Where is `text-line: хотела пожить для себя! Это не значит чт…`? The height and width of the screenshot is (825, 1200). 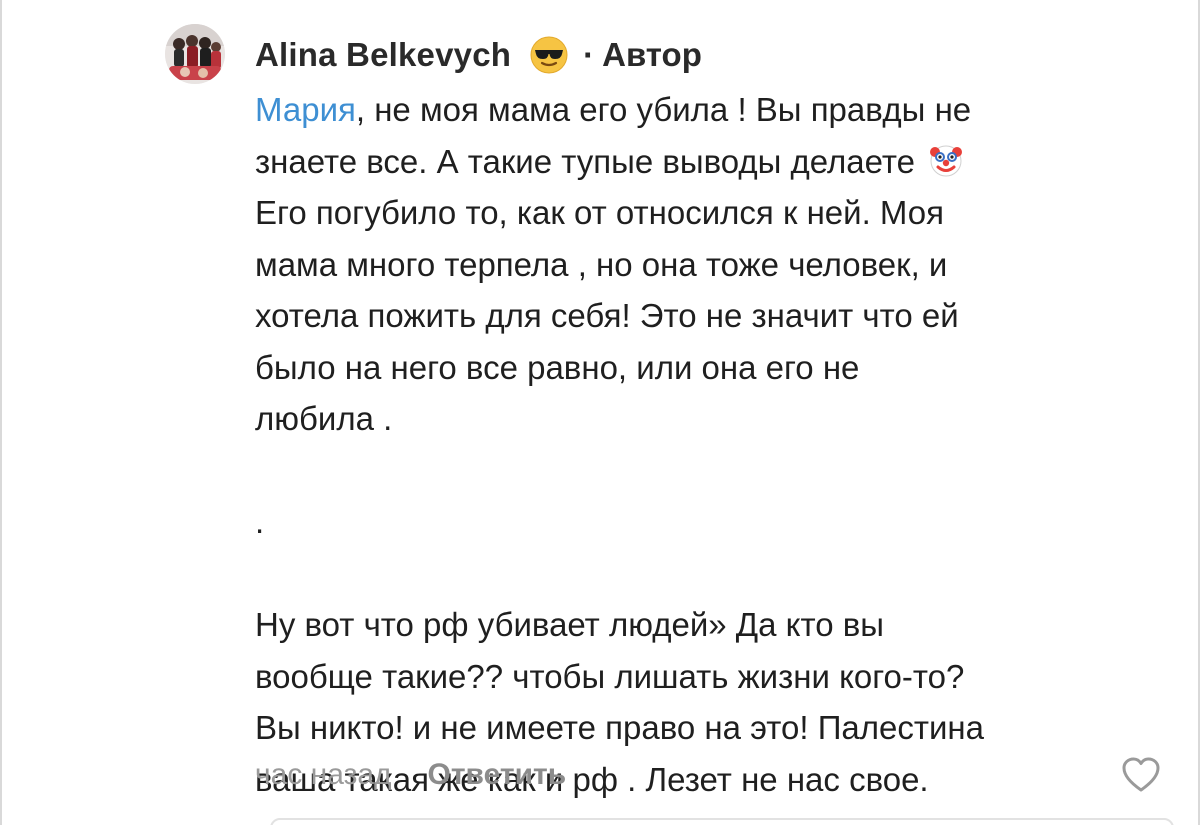
text-line: хотела пожить для себя! Это не значит чт… is located at coordinates (607, 315).